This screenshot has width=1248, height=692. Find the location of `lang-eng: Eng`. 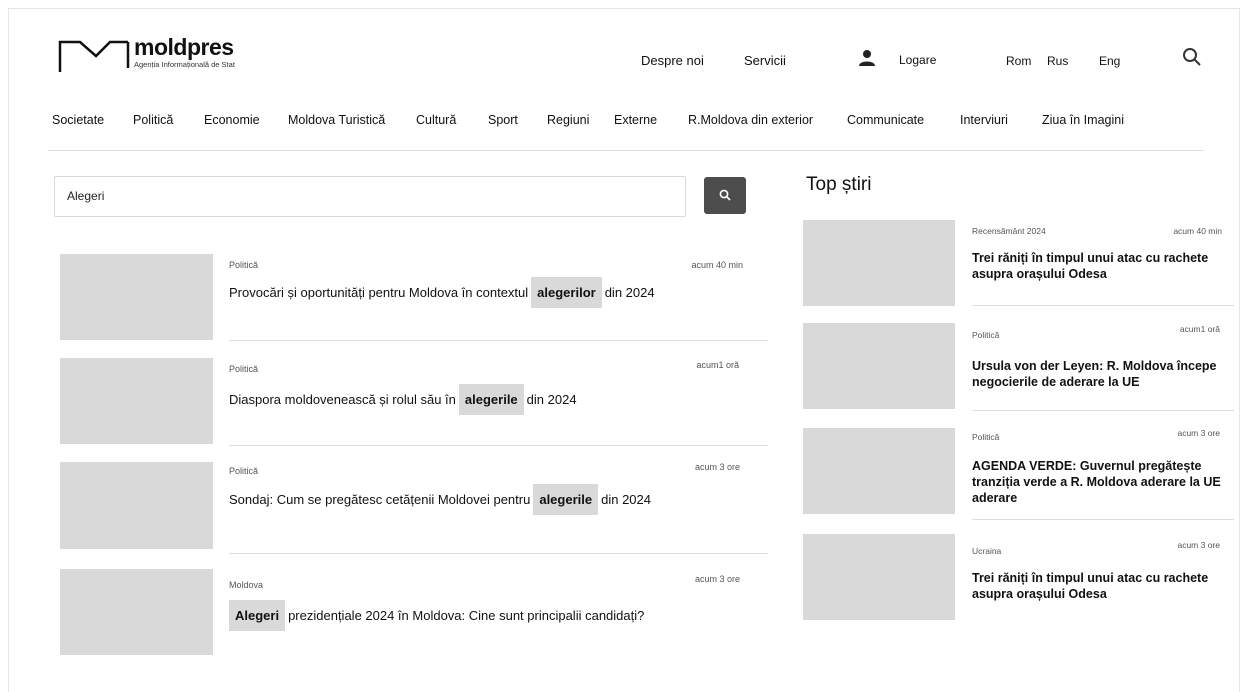

lang-eng: Eng is located at coordinates (1109, 61).